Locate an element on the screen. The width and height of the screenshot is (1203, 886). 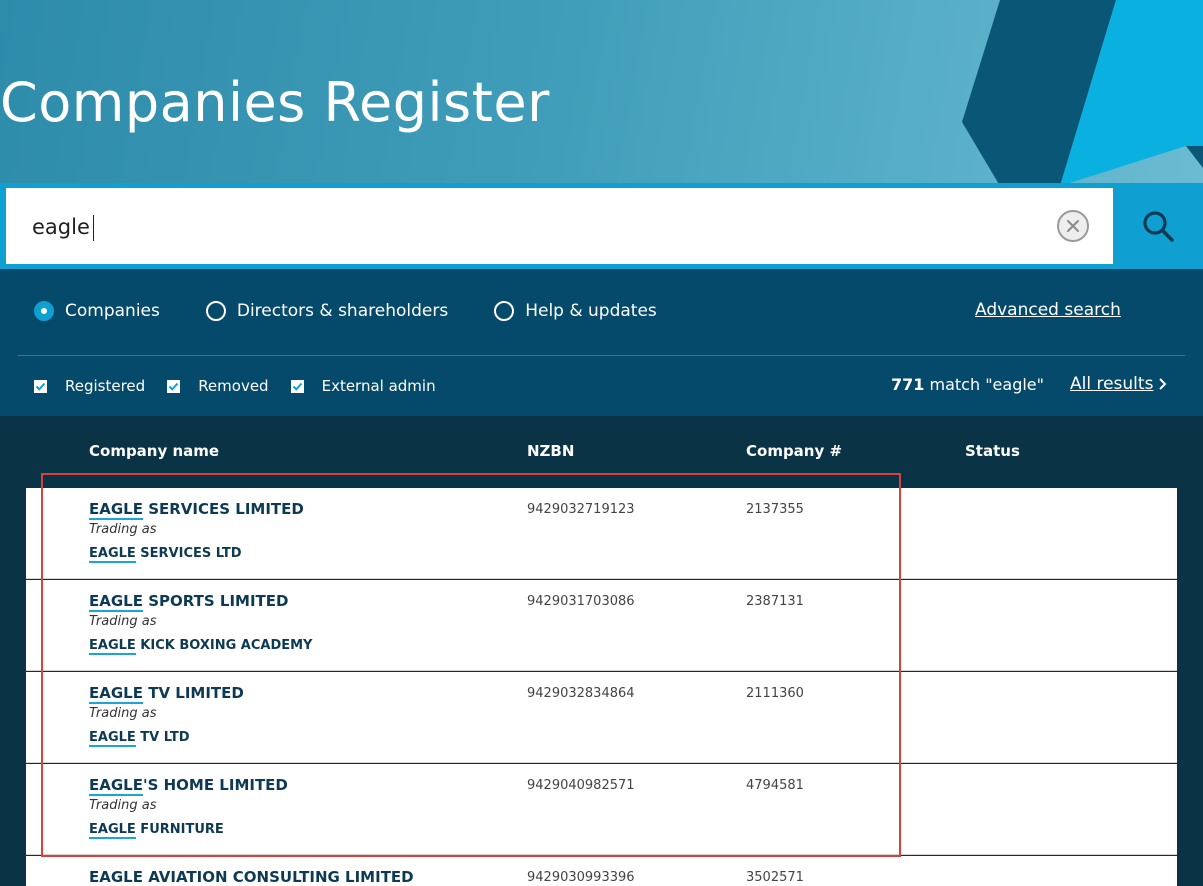
nzbn-cell: 9429040982571 is located at coordinates (581, 785).